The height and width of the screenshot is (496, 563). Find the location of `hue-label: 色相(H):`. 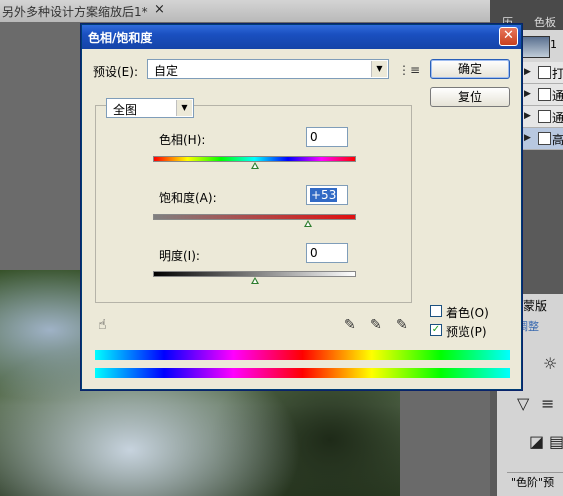

hue-label: 色相(H): is located at coordinates (182, 140).